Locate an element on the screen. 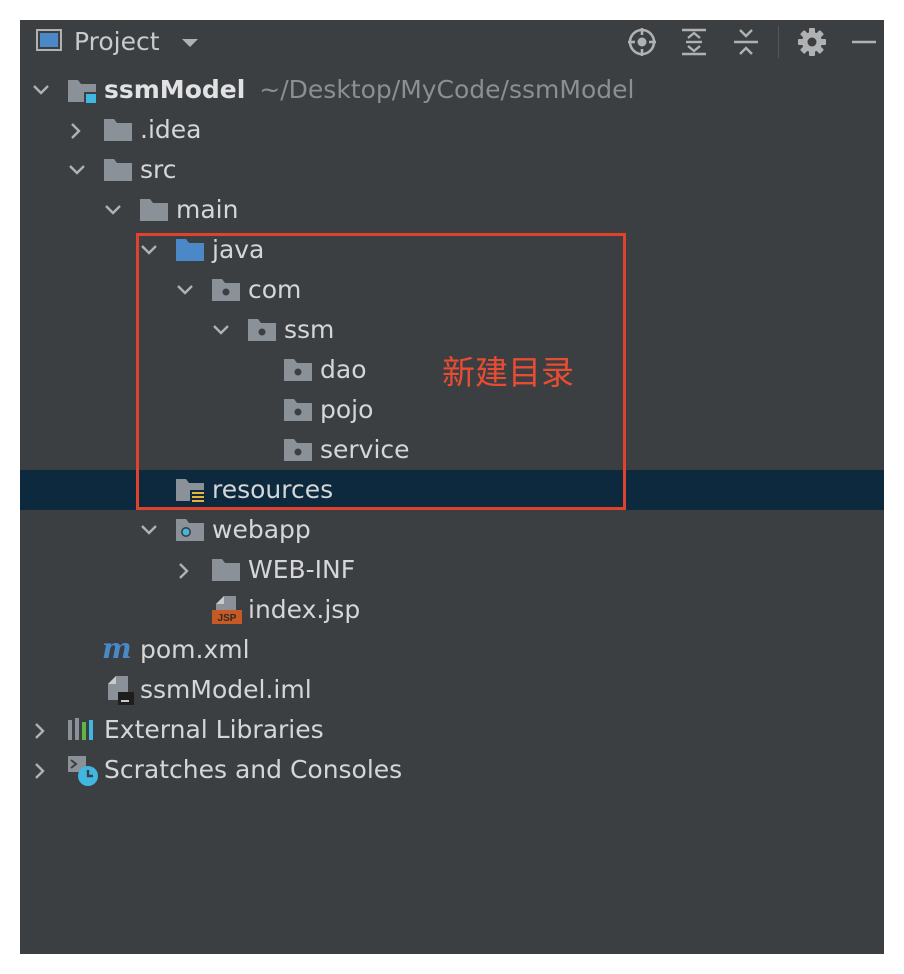  tree-item-src: src is located at coordinates (452, 170).